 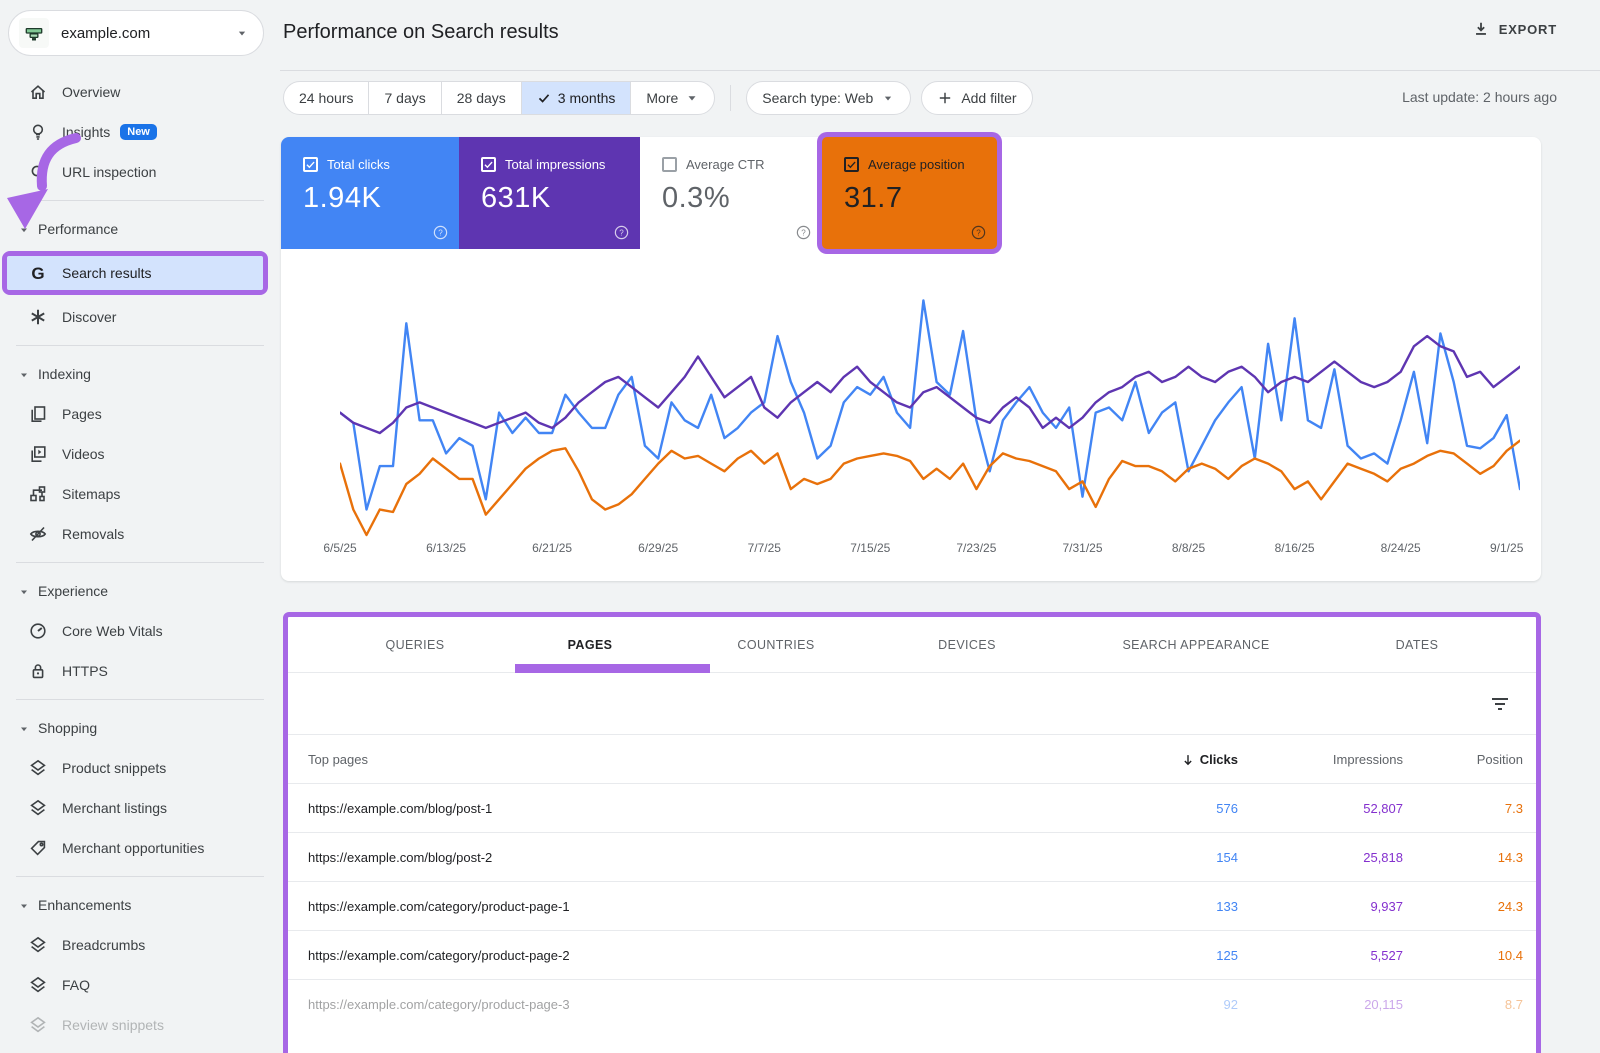 What do you see at coordinates (135, 273) in the screenshot?
I see `sidebar-item-search-results: G Search results` at bounding box center [135, 273].